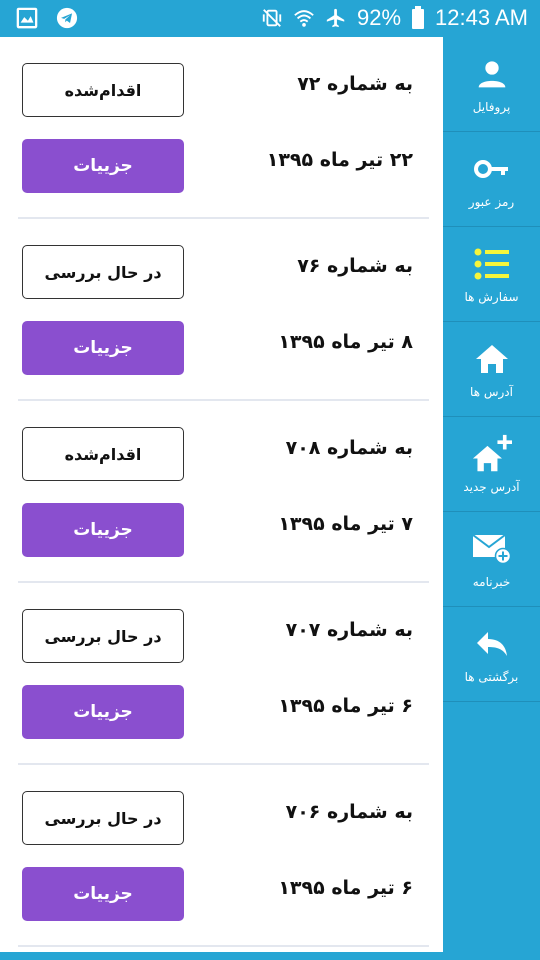  What do you see at coordinates (339, 160) in the screenshot?
I see `order-date: ۲۲ تیر ماه ۱۳۹۵` at bounding box center [339, 160].